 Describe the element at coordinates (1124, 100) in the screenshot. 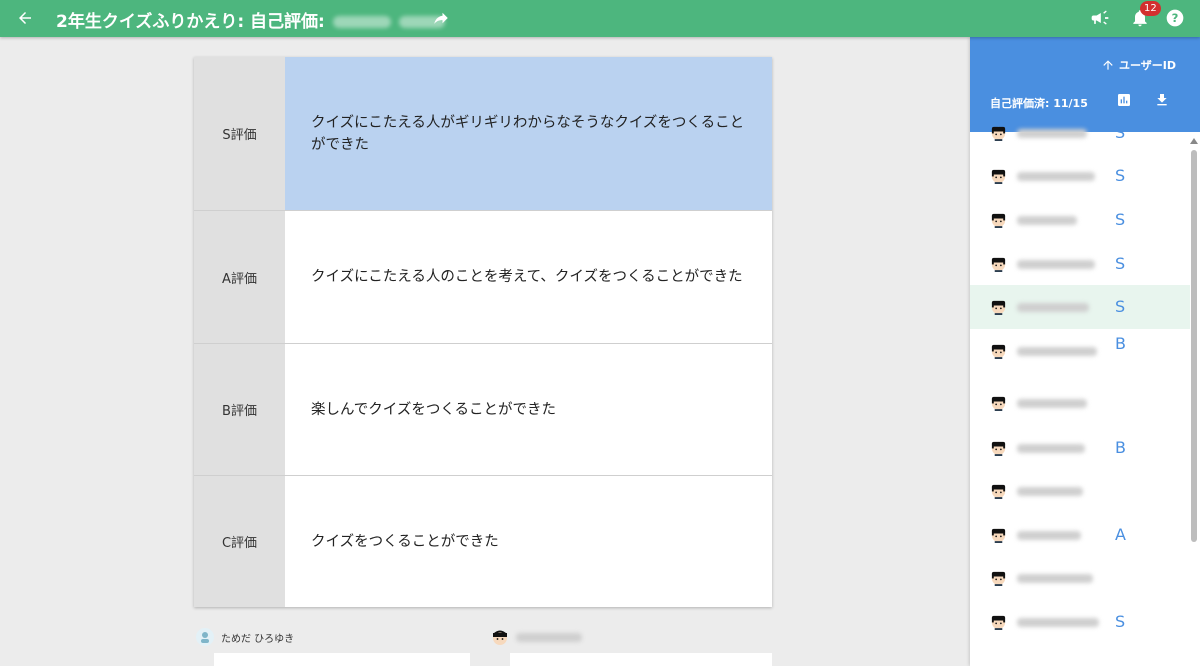

I see `bar-chart-icon` at that location.